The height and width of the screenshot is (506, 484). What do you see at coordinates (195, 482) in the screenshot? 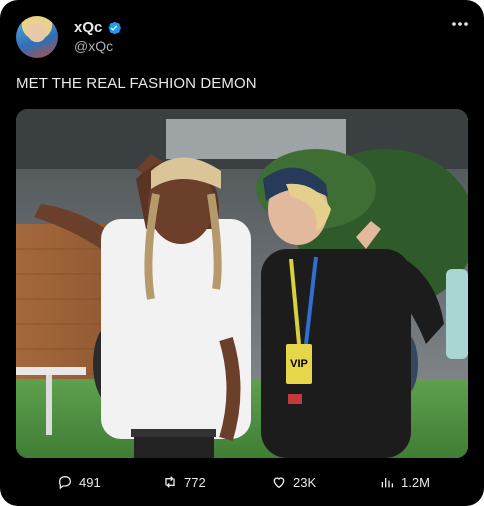
I see `repost-count: 772` at bounding box center [195, 482].